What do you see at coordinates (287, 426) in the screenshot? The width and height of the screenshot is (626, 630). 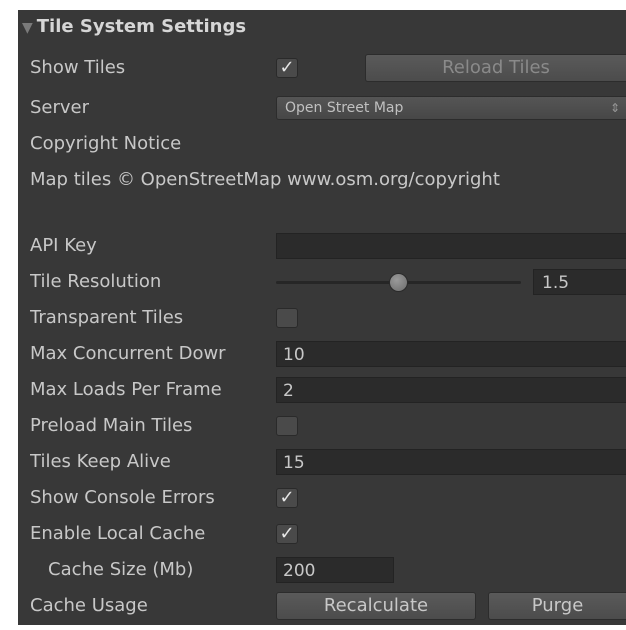 I see `preload-main-checkbox` at bounding box center [287, 426].